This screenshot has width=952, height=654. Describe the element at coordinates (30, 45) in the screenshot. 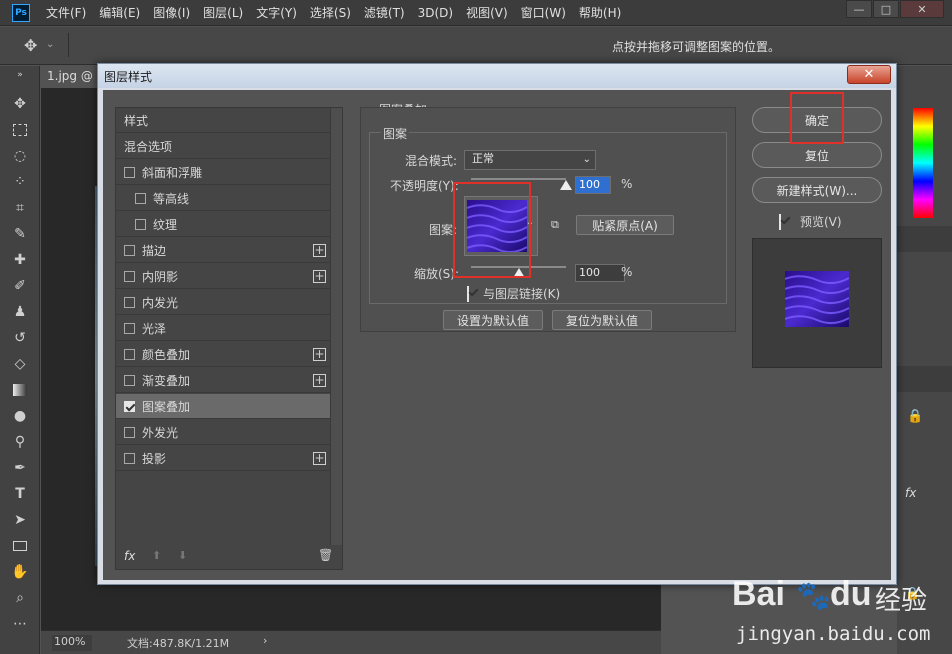

I see `move-tool-icon: ✥` at that location.